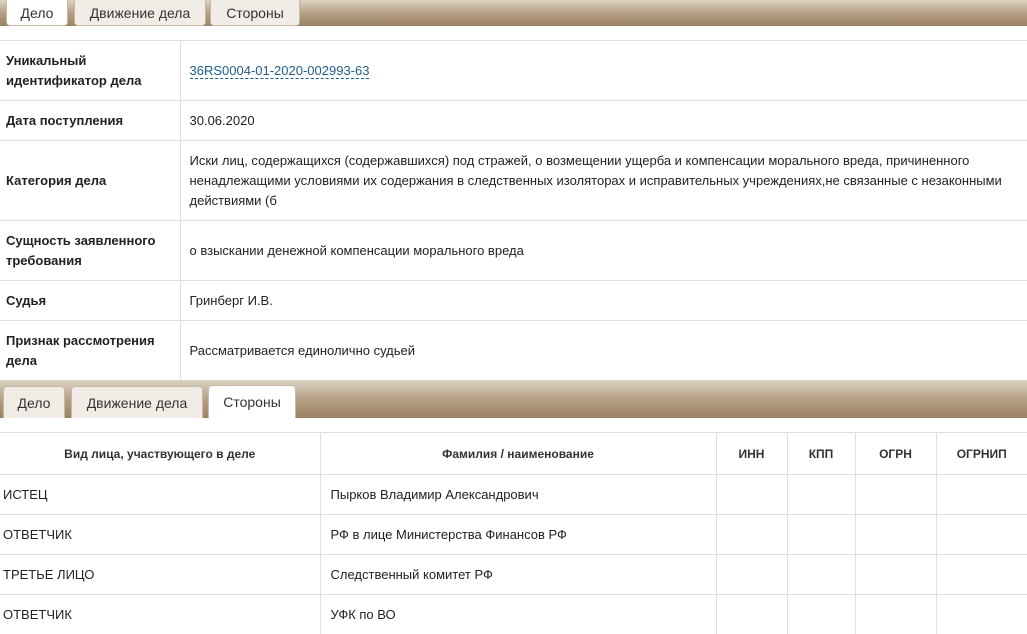 This screenshot has width=1027, height=634. Describe the element at coordinates (895, 454) in the screenshot. I see `header-ogrn: ОГРН` at that location.